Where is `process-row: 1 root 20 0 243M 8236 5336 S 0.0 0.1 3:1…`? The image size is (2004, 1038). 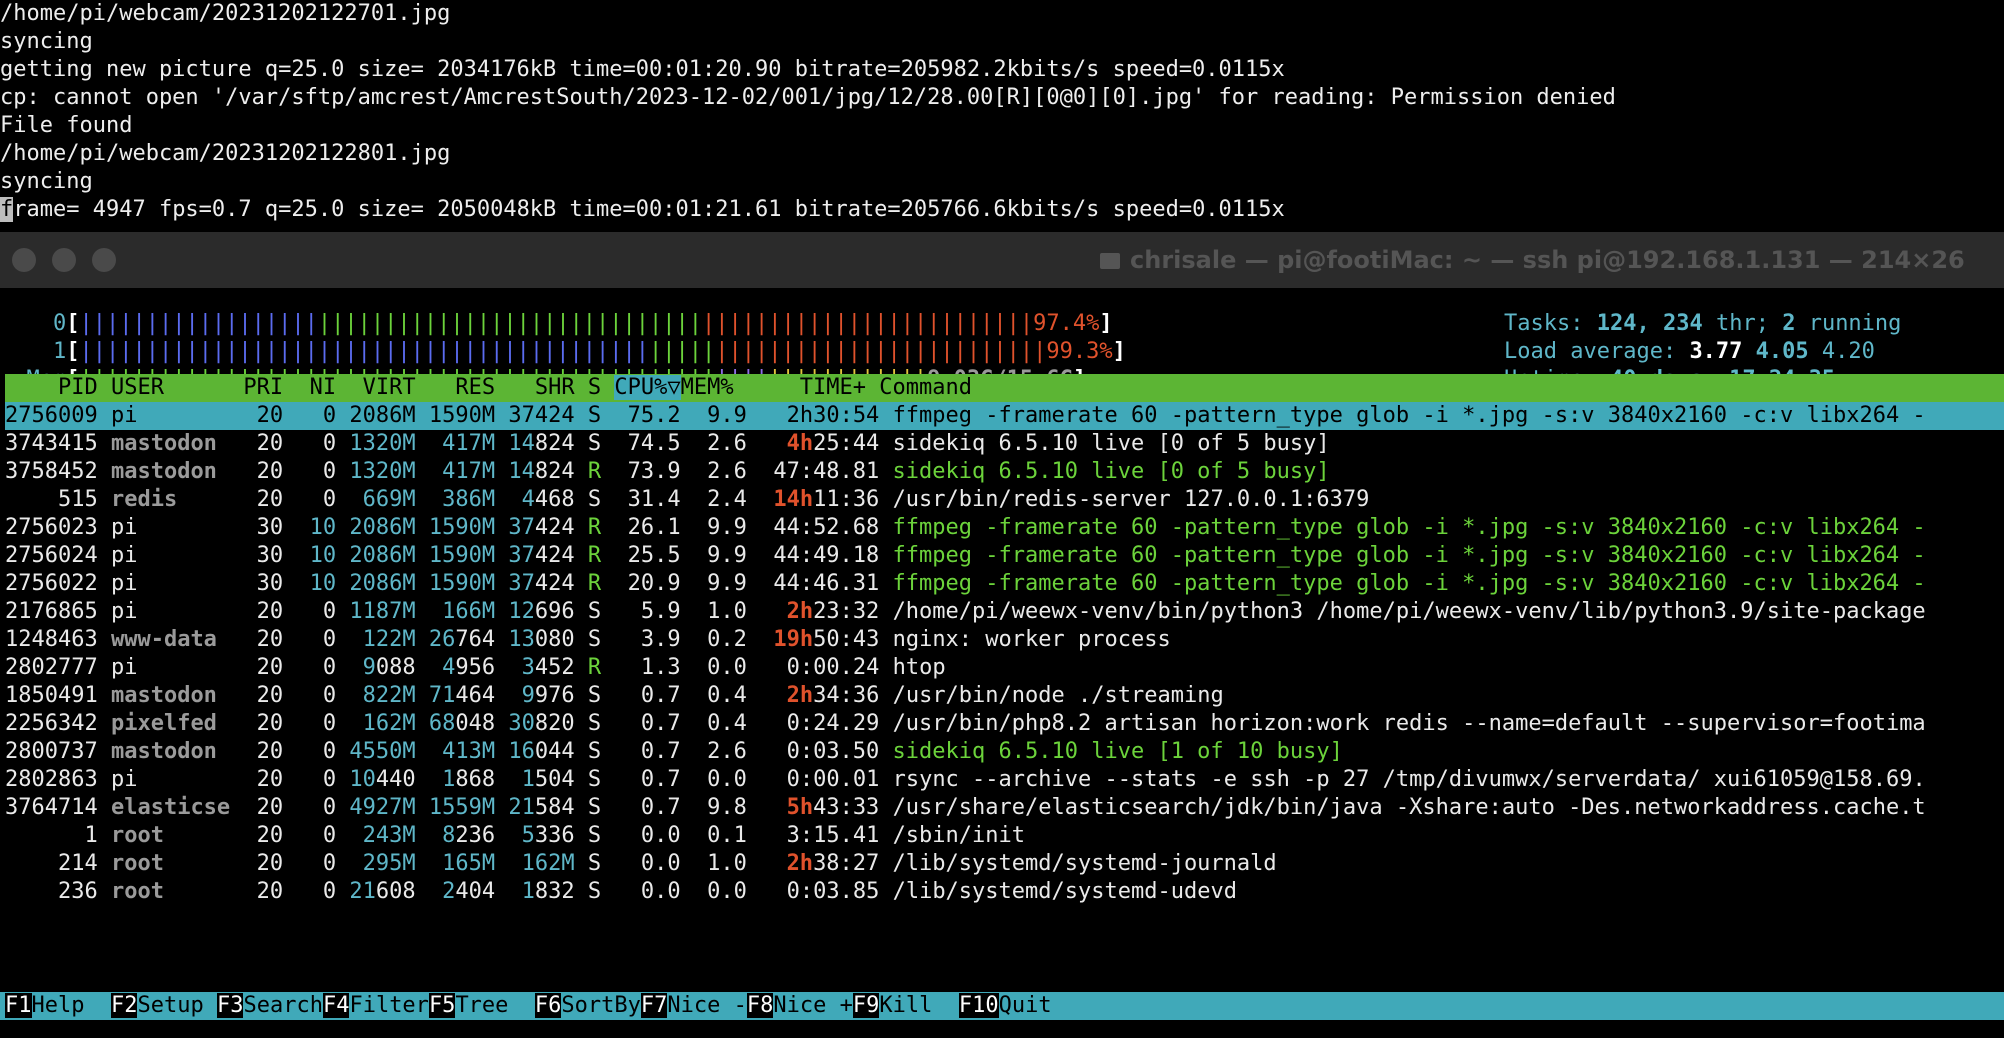 process-row: 1 root 20 0 243M 8236 5336 S 0.0 0.1 3:1… is located at coordinates (1004, 836).